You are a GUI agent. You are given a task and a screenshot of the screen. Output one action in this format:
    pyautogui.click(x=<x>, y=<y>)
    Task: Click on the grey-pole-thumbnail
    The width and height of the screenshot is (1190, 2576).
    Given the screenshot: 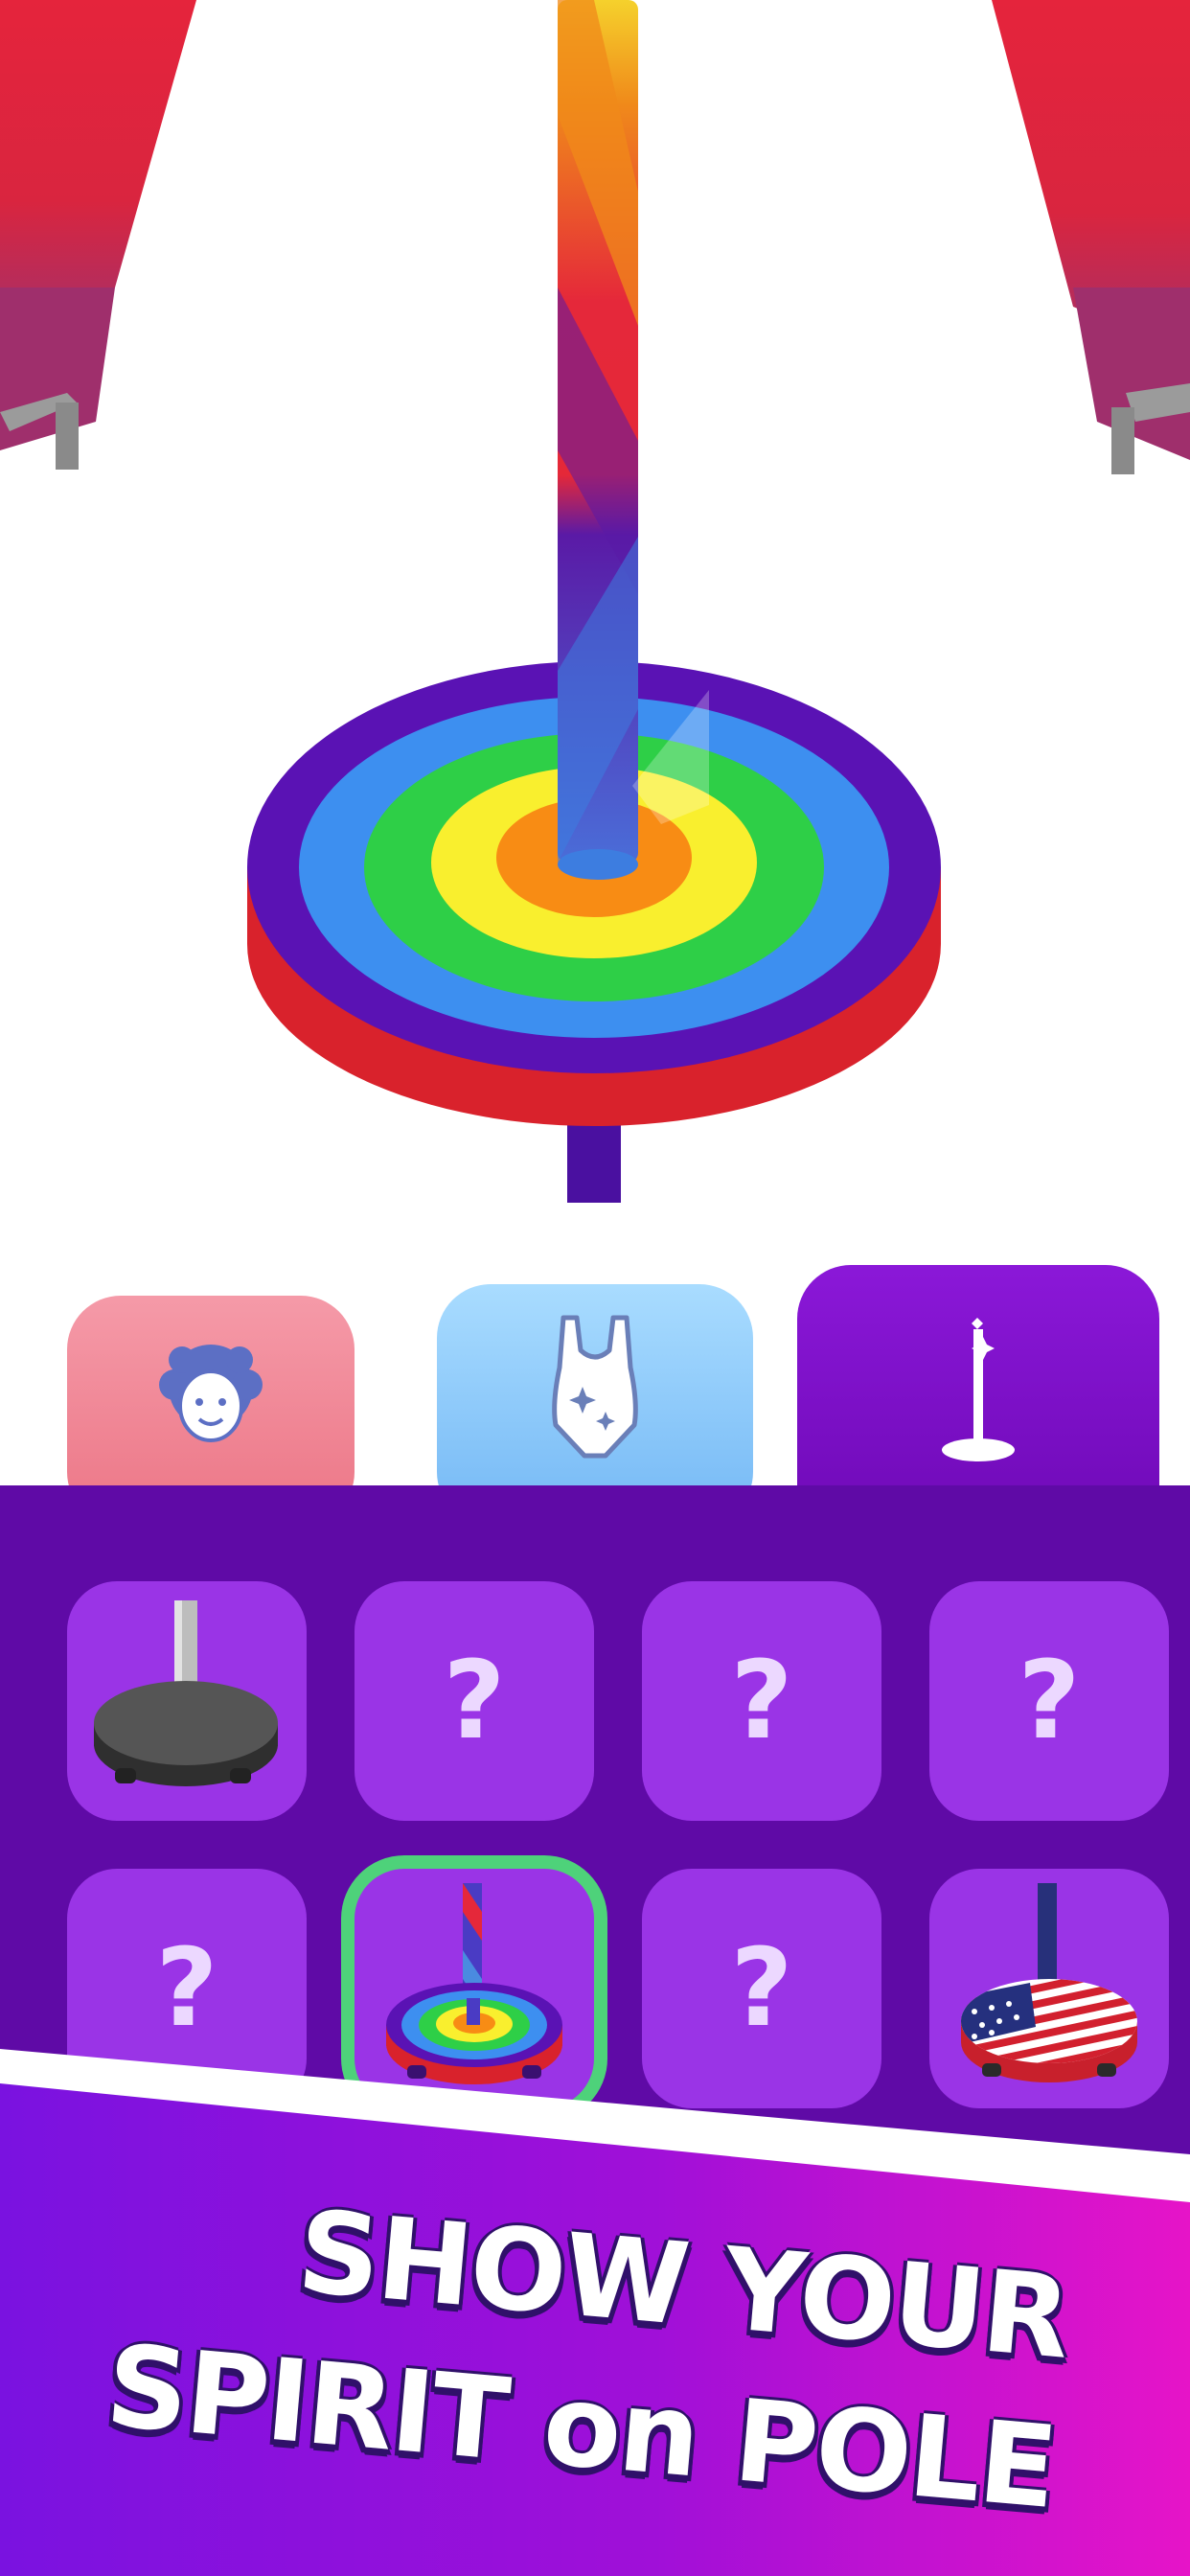 What is the action you would take?
    pyautogui.click(x=186, y=1693)
    